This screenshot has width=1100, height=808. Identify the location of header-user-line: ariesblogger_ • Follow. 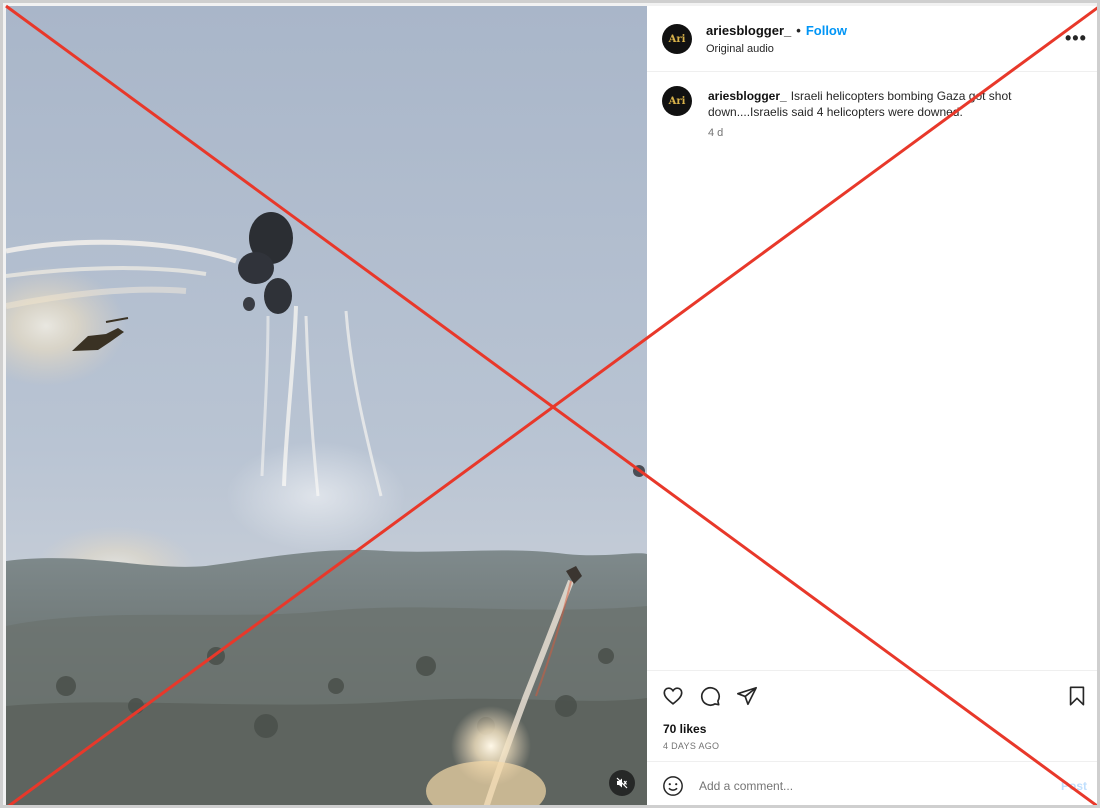
(776, 30).